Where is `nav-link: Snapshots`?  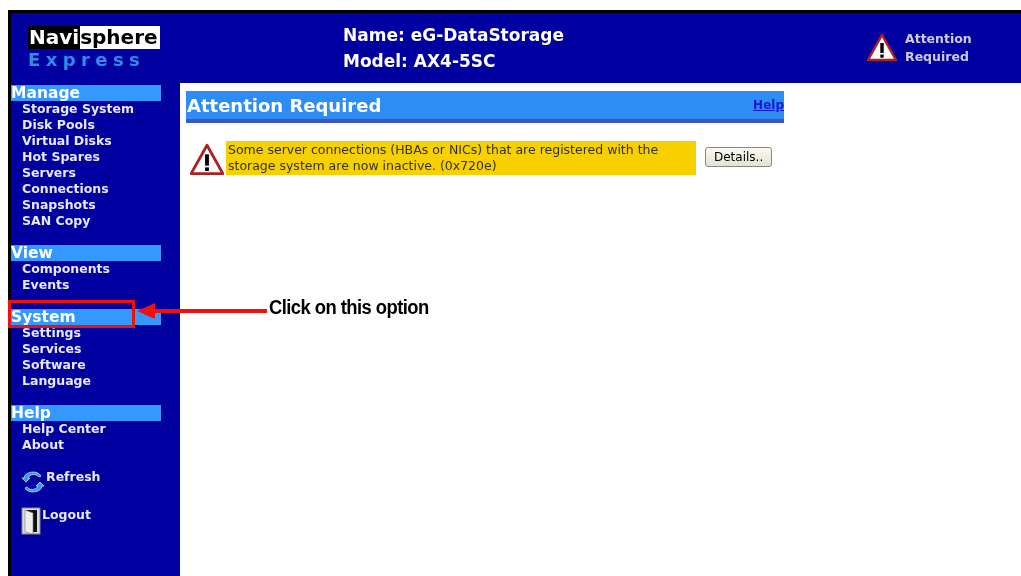
nav-link: Snapshots is located at coordinates (53, 205).